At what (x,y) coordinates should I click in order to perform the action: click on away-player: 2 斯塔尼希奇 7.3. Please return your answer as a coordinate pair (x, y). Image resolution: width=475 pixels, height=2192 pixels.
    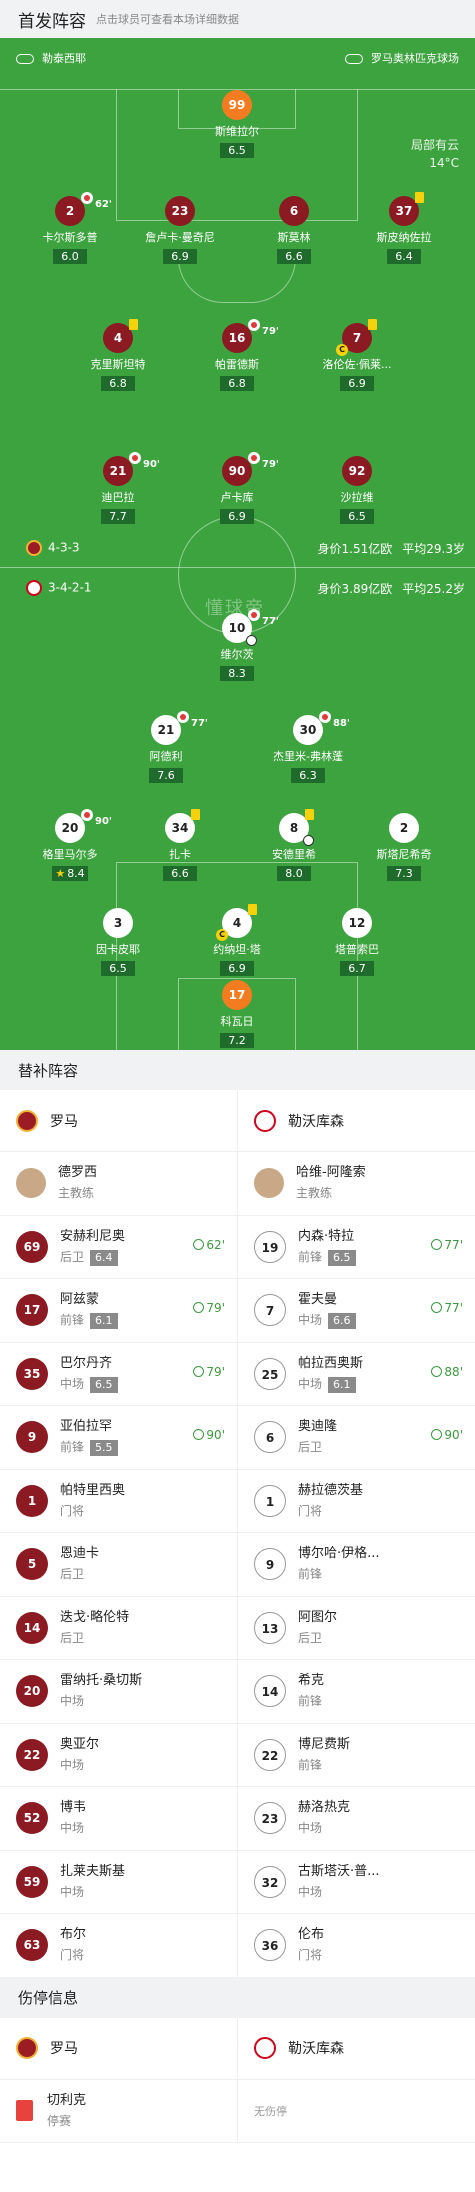
    Looking at the image, I should click on (404, 847).